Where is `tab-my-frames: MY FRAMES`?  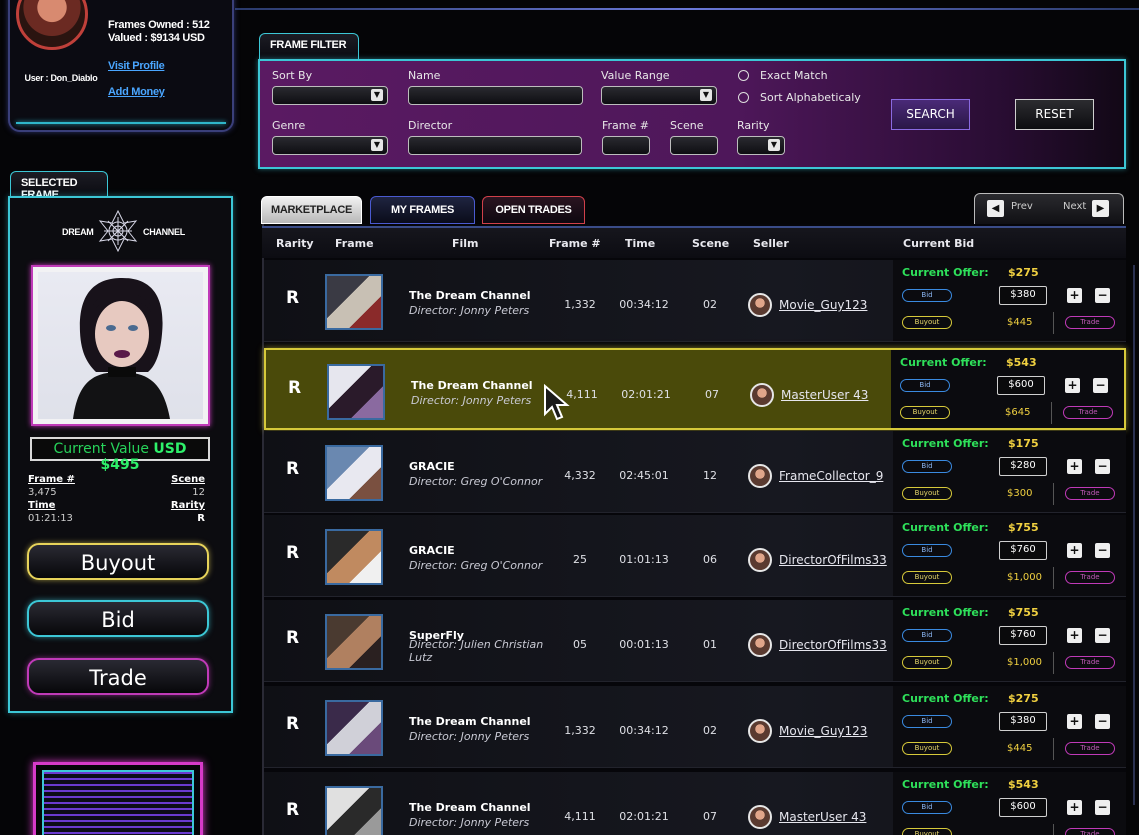
tab-my-frames: MY FRAMES is located at coordinates (422, 210).